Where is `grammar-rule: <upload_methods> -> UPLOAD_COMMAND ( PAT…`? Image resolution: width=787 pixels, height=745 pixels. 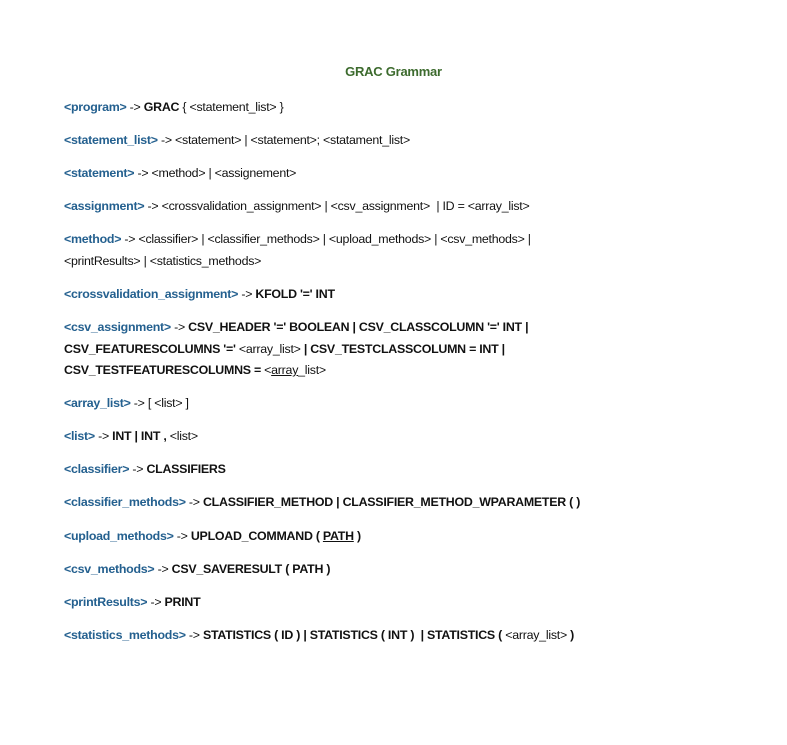
grammar-rule: <upload_methods> -> UPLOAD_COMMAND ( PAT… is located at coordinates (384, 537).